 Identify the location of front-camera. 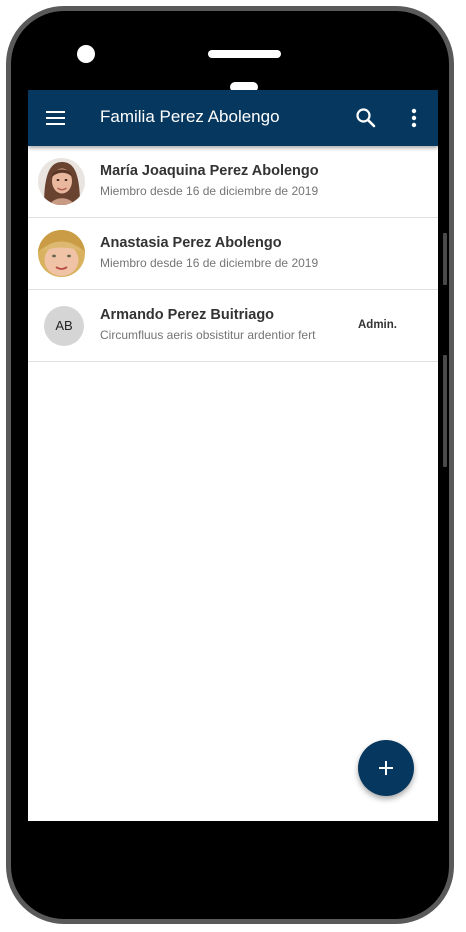
(86, 54).